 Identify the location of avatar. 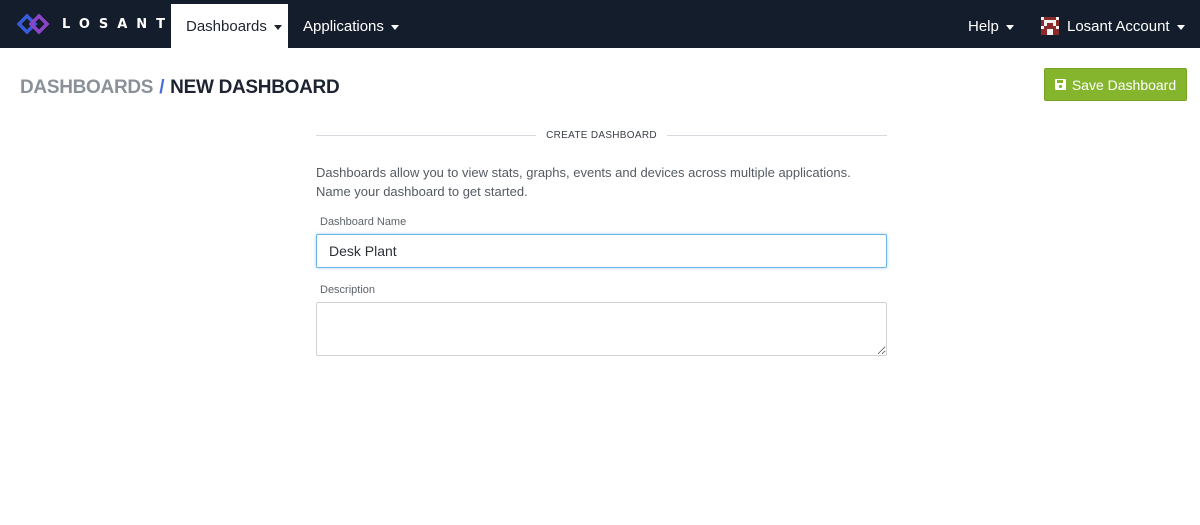
(1050, 26).